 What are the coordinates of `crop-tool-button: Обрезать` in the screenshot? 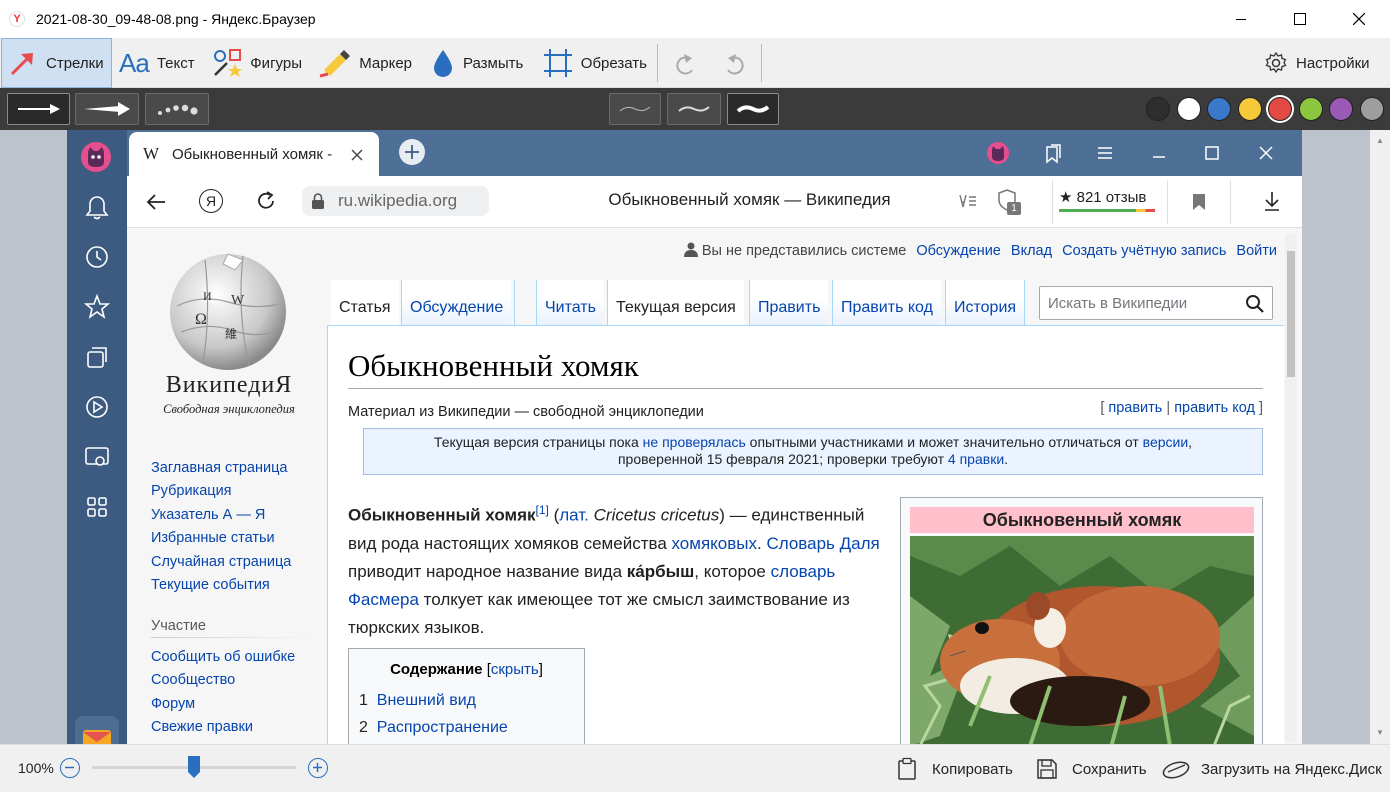 It's located at (595, 63).